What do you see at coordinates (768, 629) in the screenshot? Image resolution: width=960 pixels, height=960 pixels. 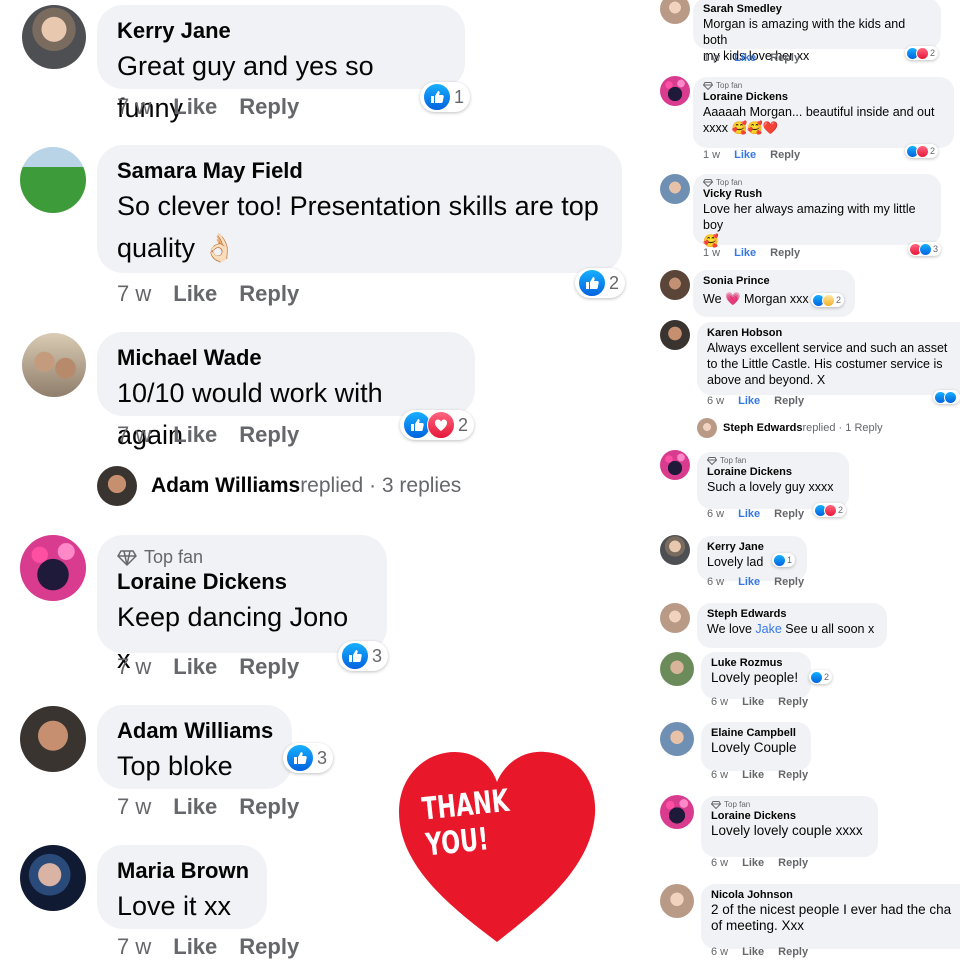 I see `mention-link: Jake` at bounding box center [768, 629].